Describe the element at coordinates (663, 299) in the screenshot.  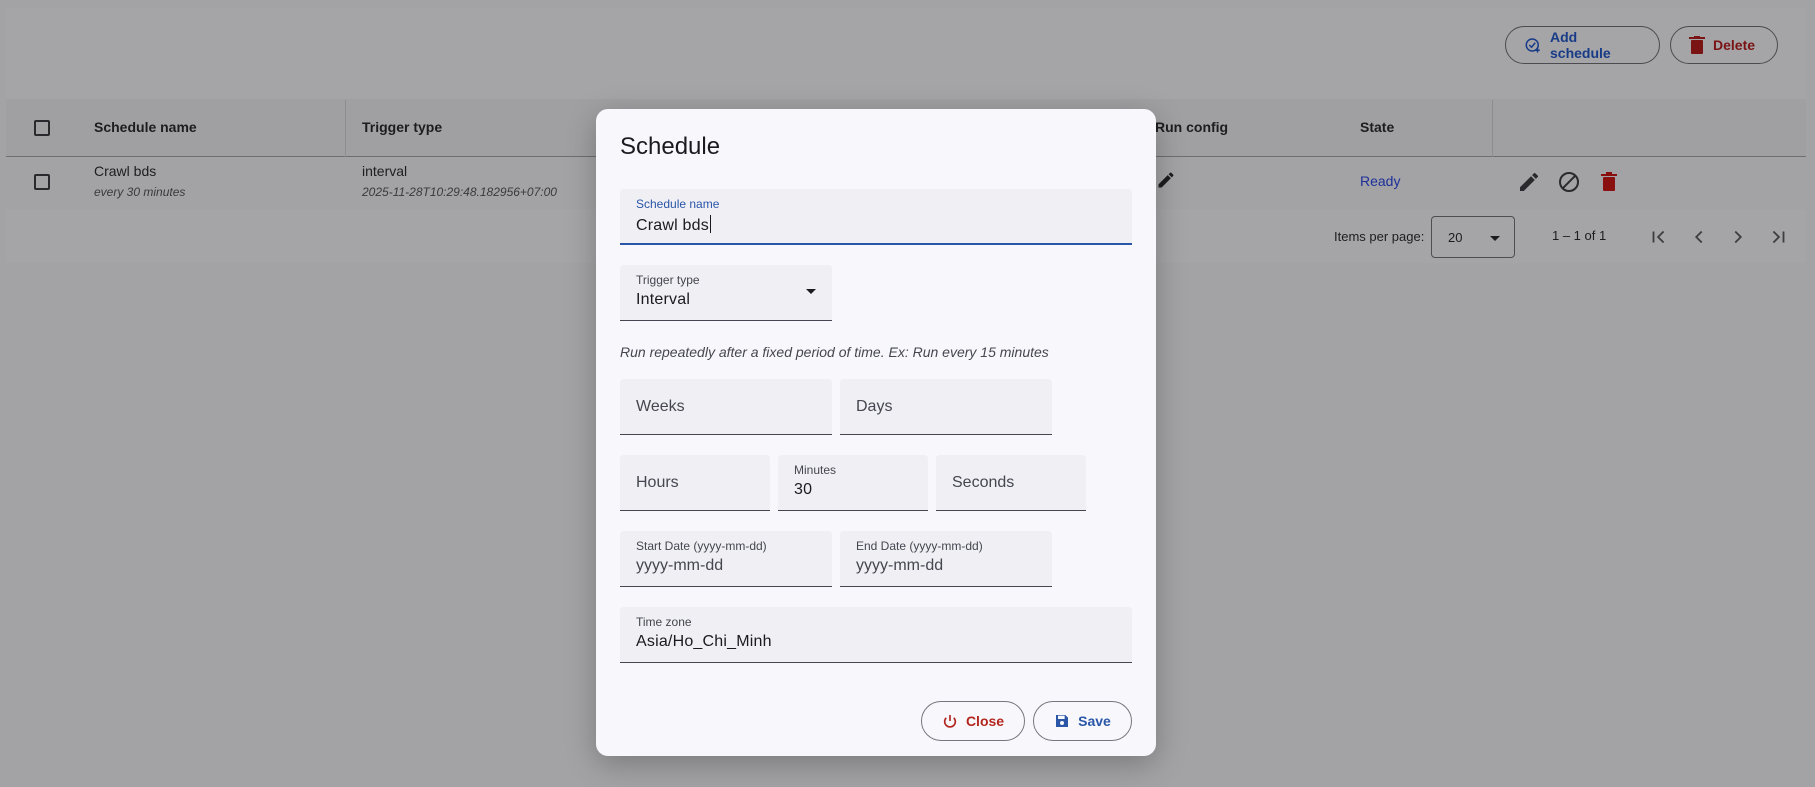
I see `trigger-type-value: Interval` at that location.